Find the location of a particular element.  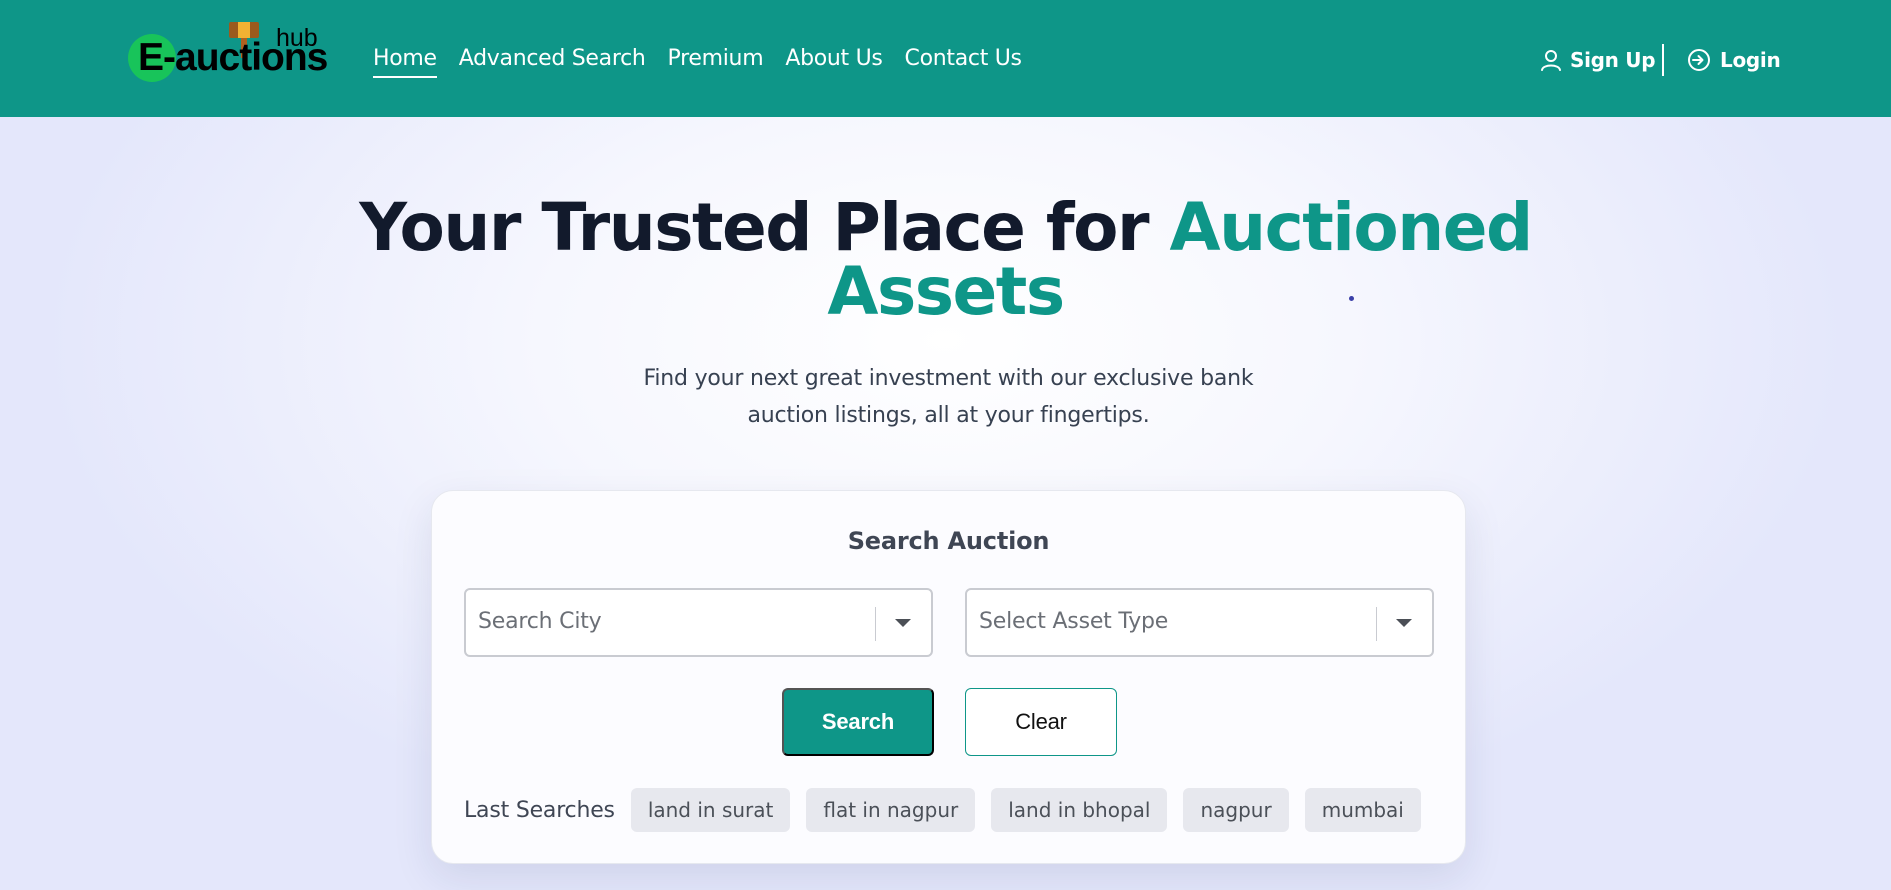

hero-title: Your Trusted Place for Auctioned Assets is located at coordinates (945, 260).